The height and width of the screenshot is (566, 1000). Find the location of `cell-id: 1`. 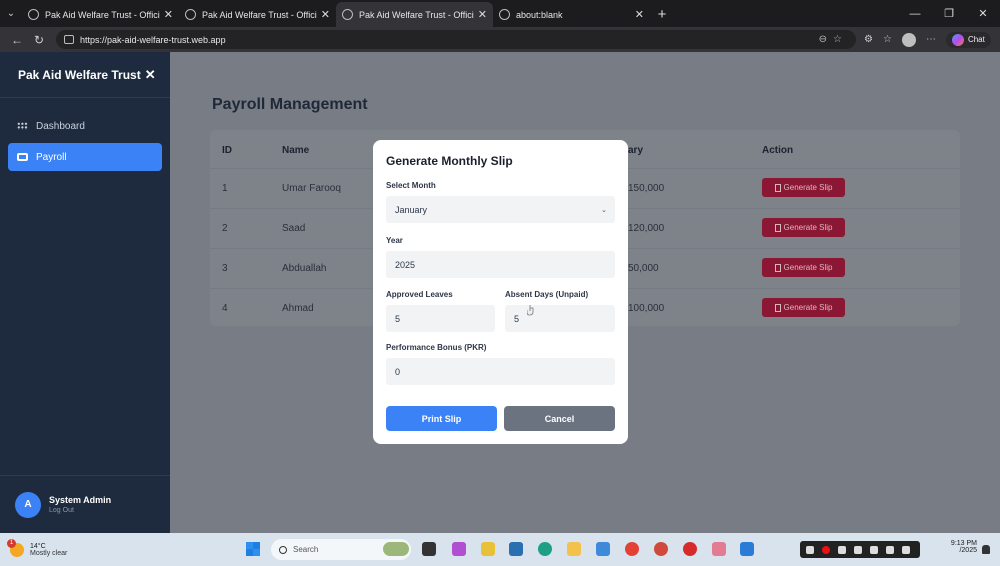

cell-id: 1 is located at coordinates (225, 188).